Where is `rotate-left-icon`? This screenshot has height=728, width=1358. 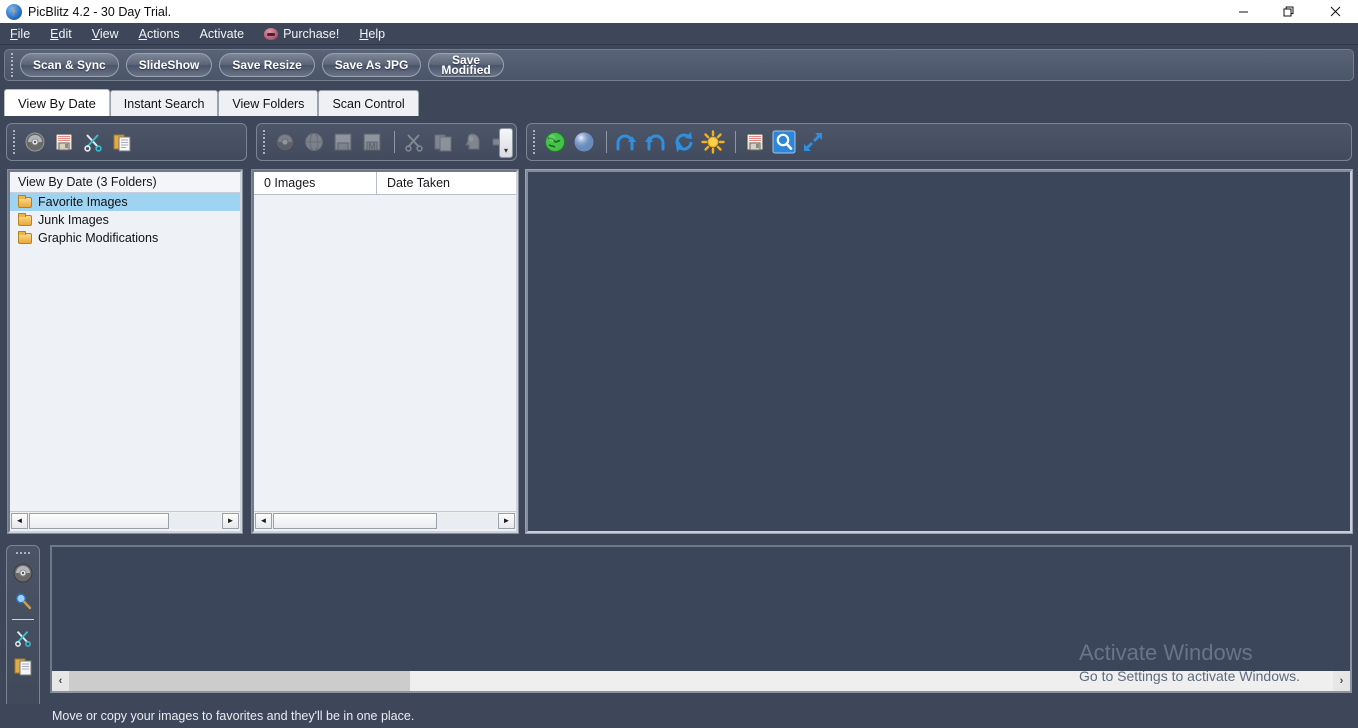
rotate-left-icon is located at coordinates (655, 142).